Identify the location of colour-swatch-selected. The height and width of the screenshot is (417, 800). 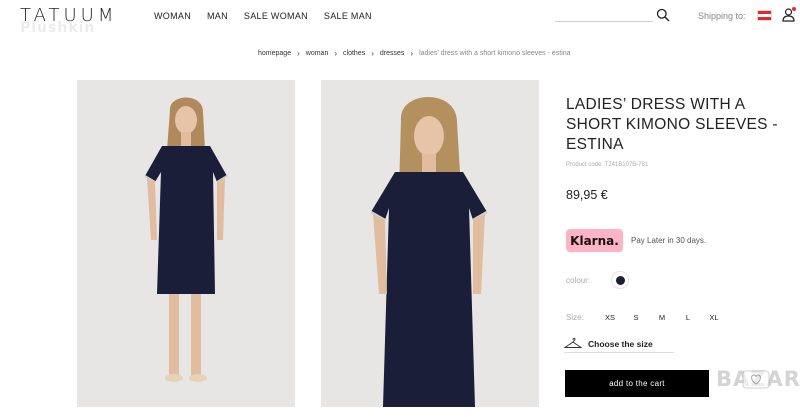
(620, 280).